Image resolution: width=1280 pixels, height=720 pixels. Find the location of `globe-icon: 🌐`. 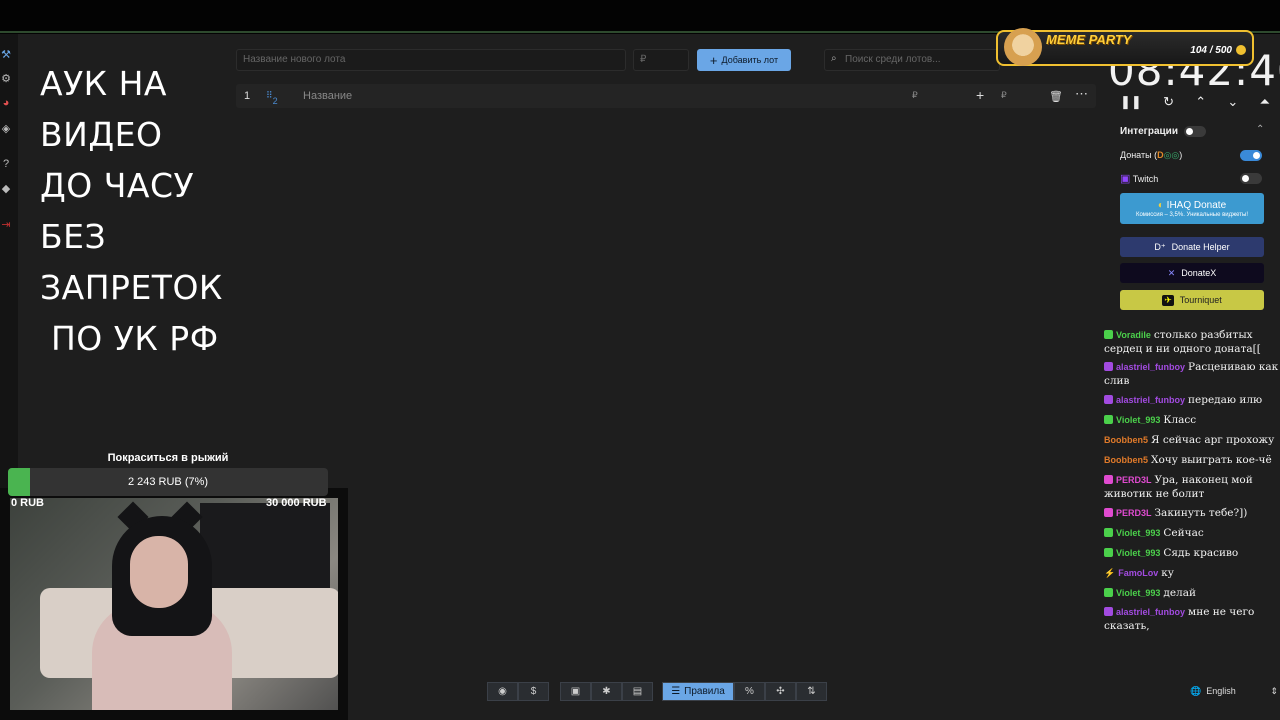

globe-icon: 🌐 is located at coordinates (1196, 690).